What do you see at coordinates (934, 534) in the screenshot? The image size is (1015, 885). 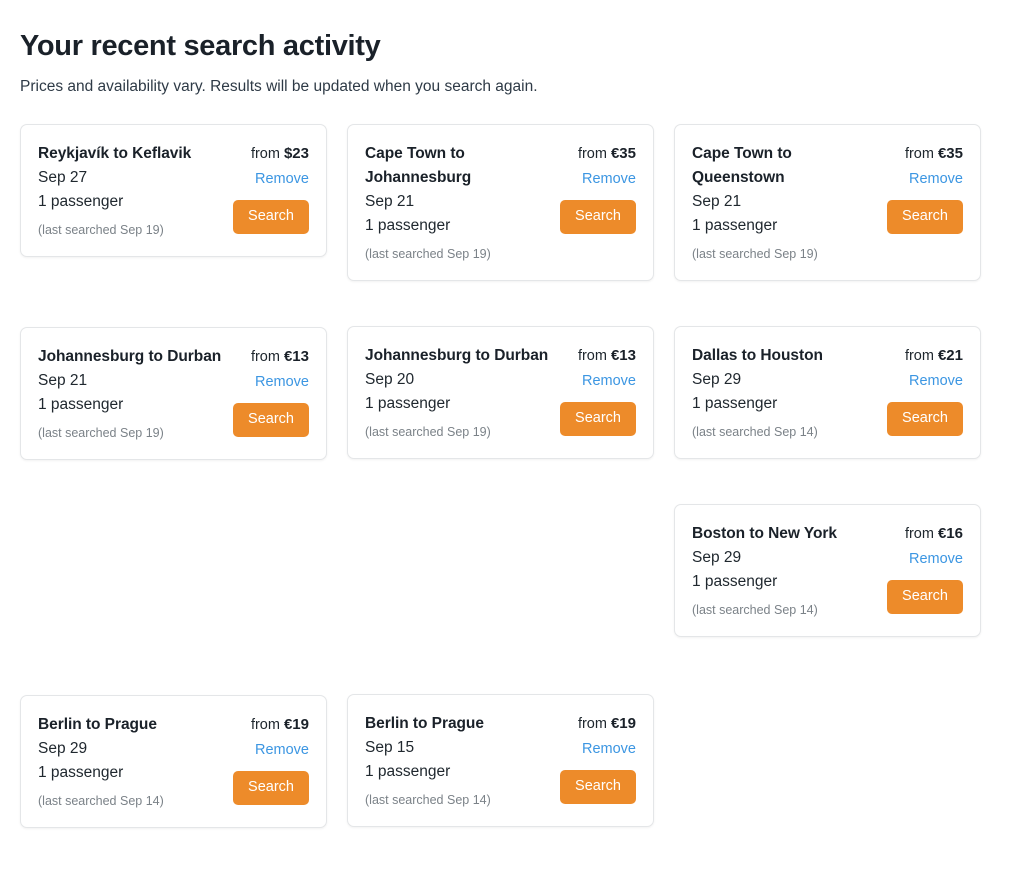 I see `price-row: from €16` at bounding box center [934, 534].